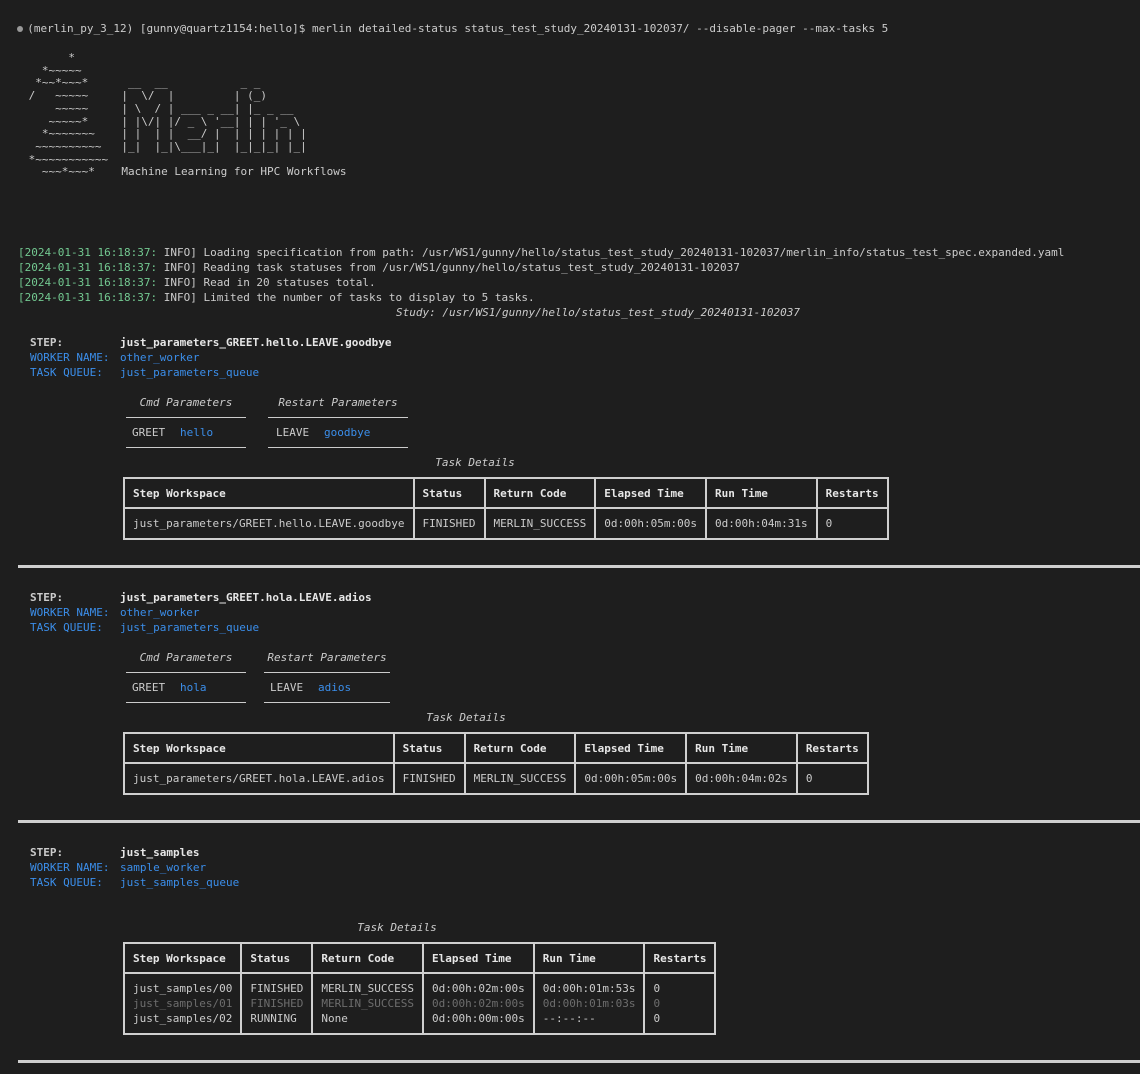 This screenshot has height=1074, width=1140. What do you see at coordinates (182, 984) in the screenshot?
I see `col-step-workspace-cell: just_samples/00` at bounding box center [182, 984].